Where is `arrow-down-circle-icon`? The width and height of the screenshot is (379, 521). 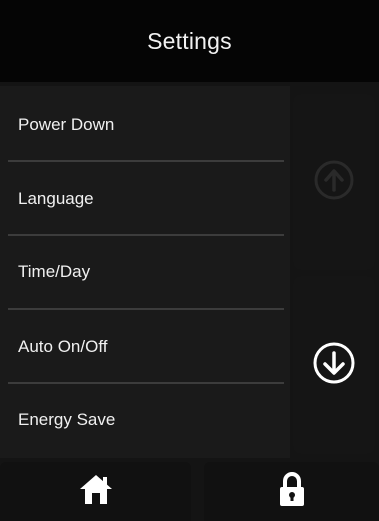 arrow-down-circle-icon is located at coordinates (334, 365).